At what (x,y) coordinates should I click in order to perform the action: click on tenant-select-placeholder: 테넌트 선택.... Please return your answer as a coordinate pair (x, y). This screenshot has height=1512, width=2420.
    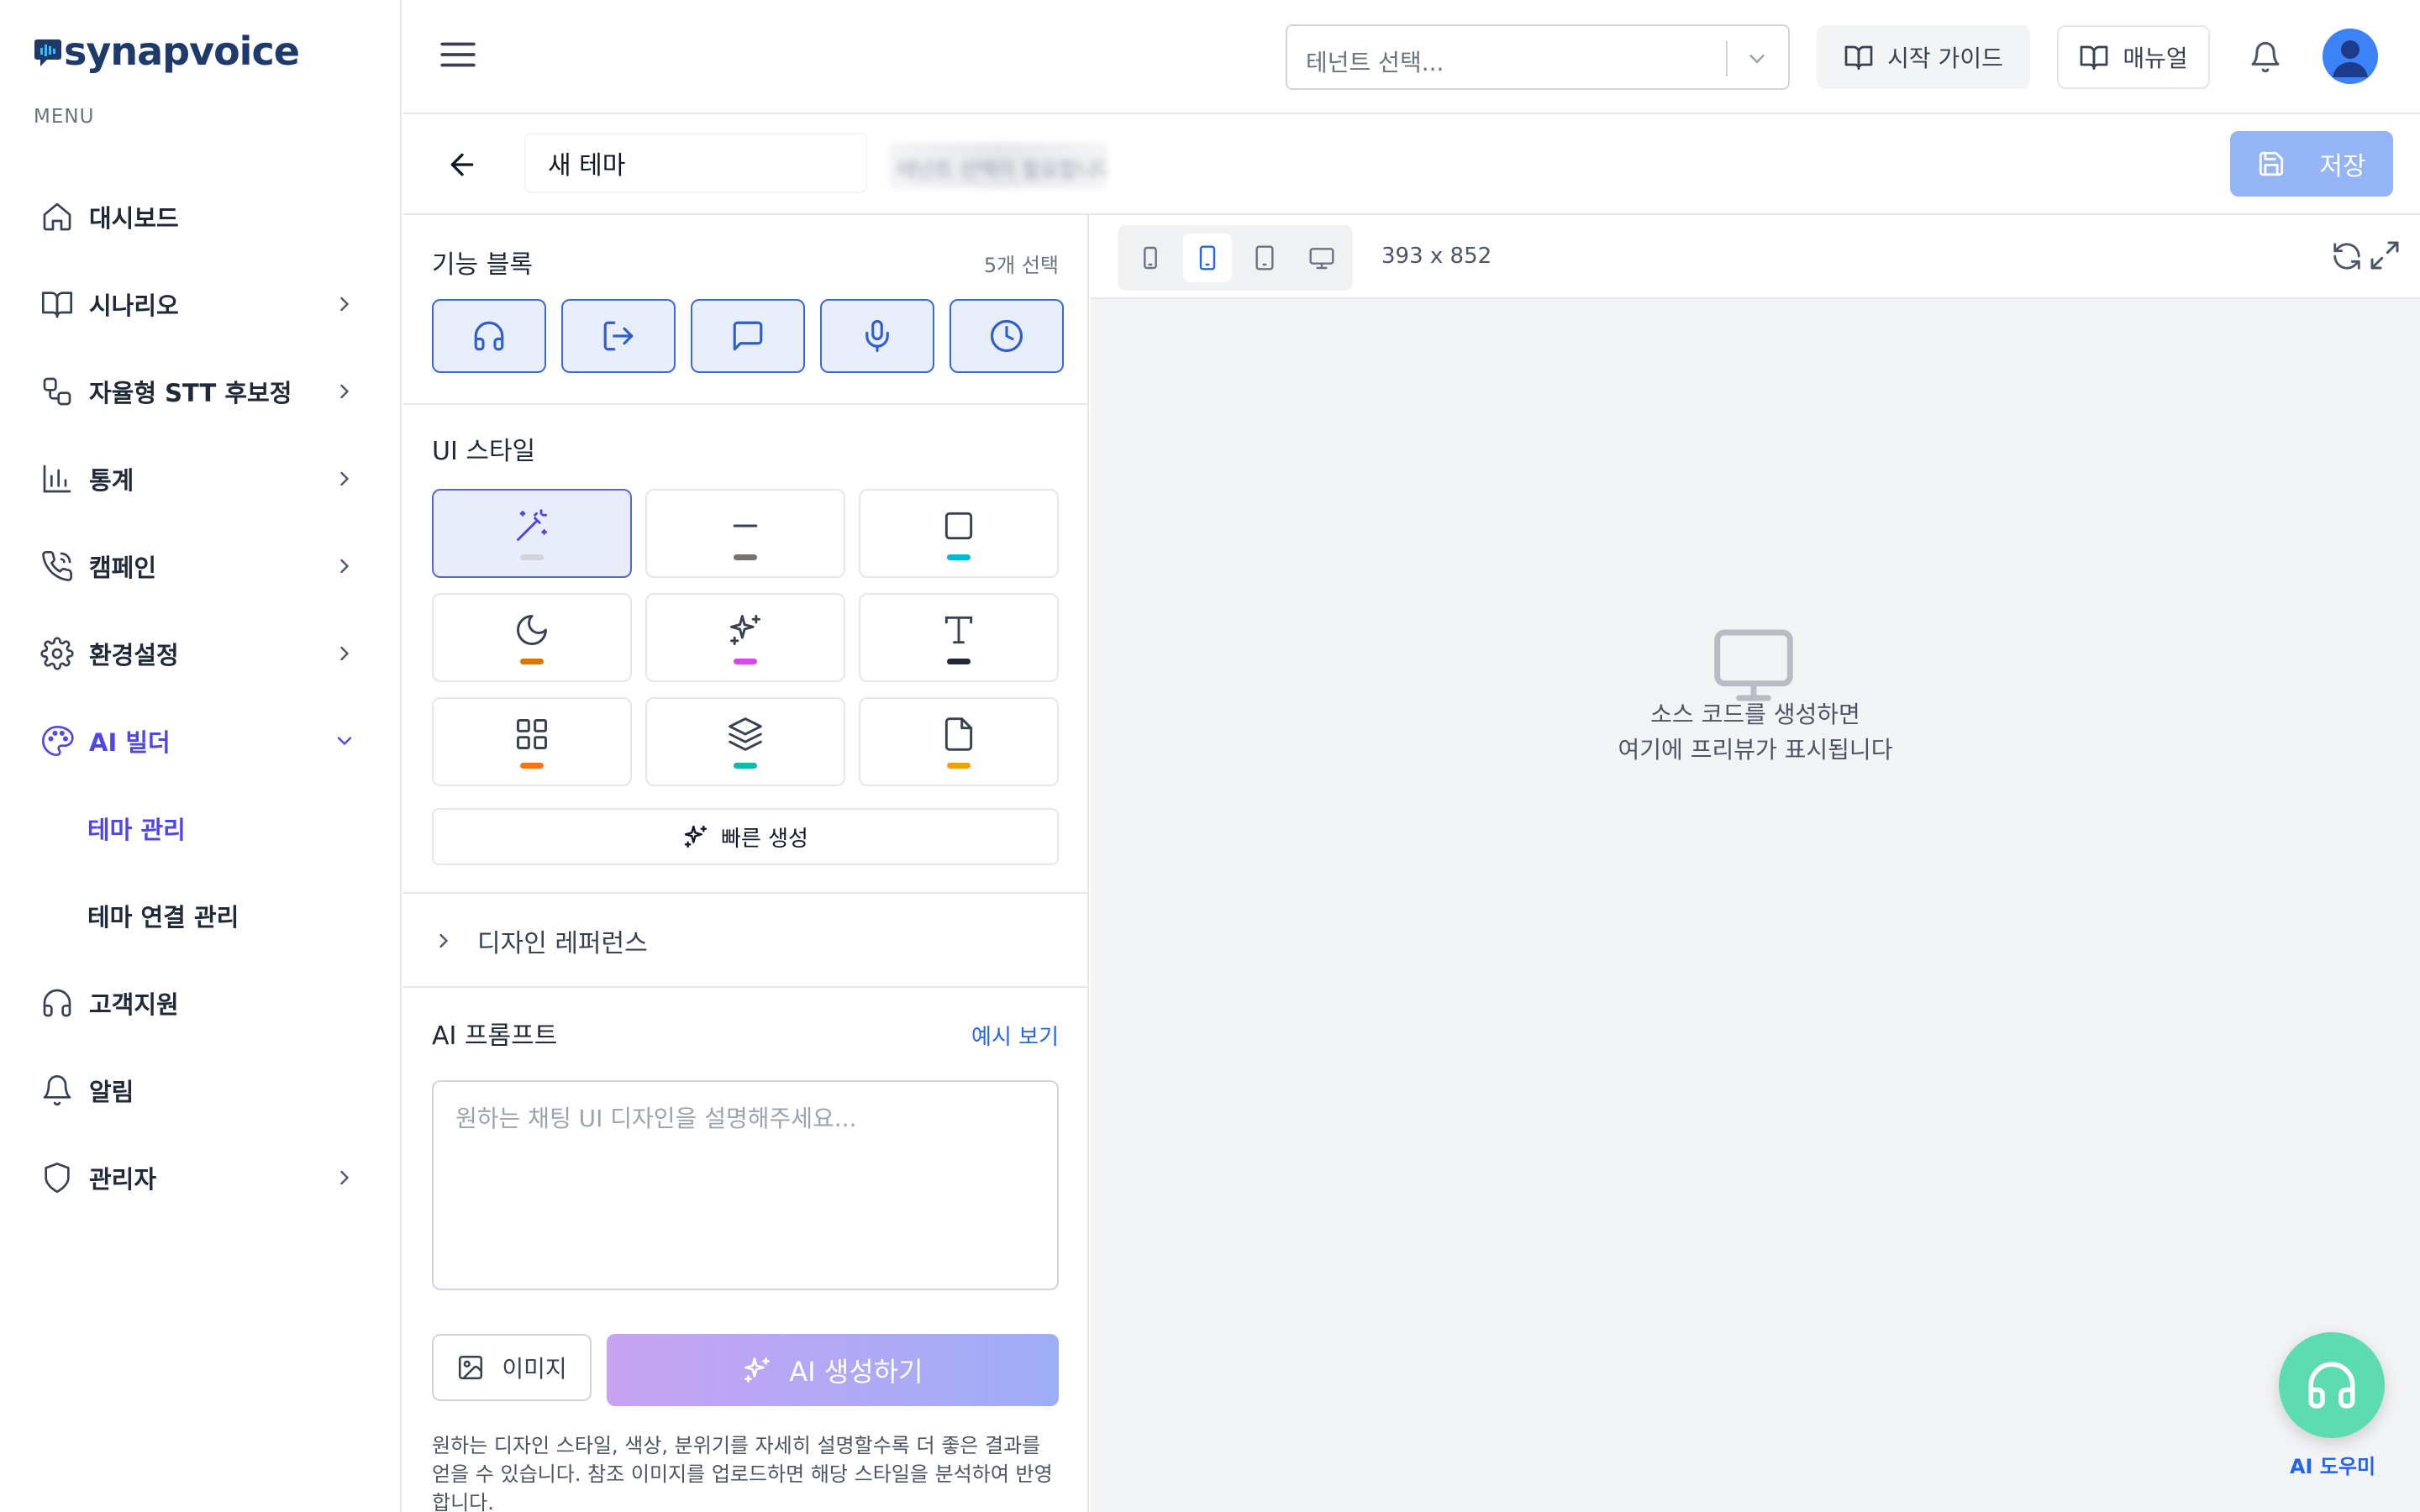
    Looking at the image, I should click on (1375, 62).